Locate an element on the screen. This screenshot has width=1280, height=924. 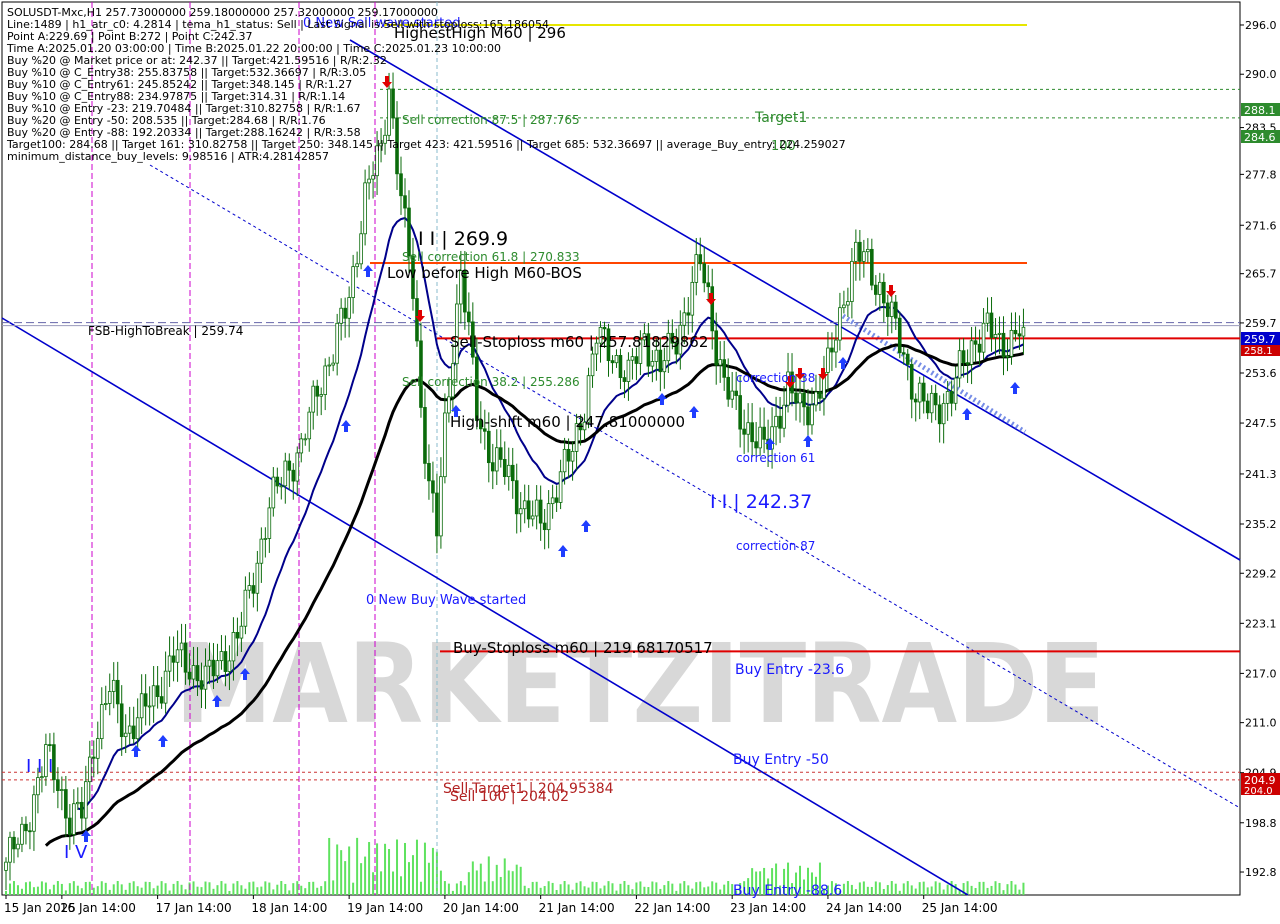
correction-87-label: correction 87 is located at coordinates (775, 546).